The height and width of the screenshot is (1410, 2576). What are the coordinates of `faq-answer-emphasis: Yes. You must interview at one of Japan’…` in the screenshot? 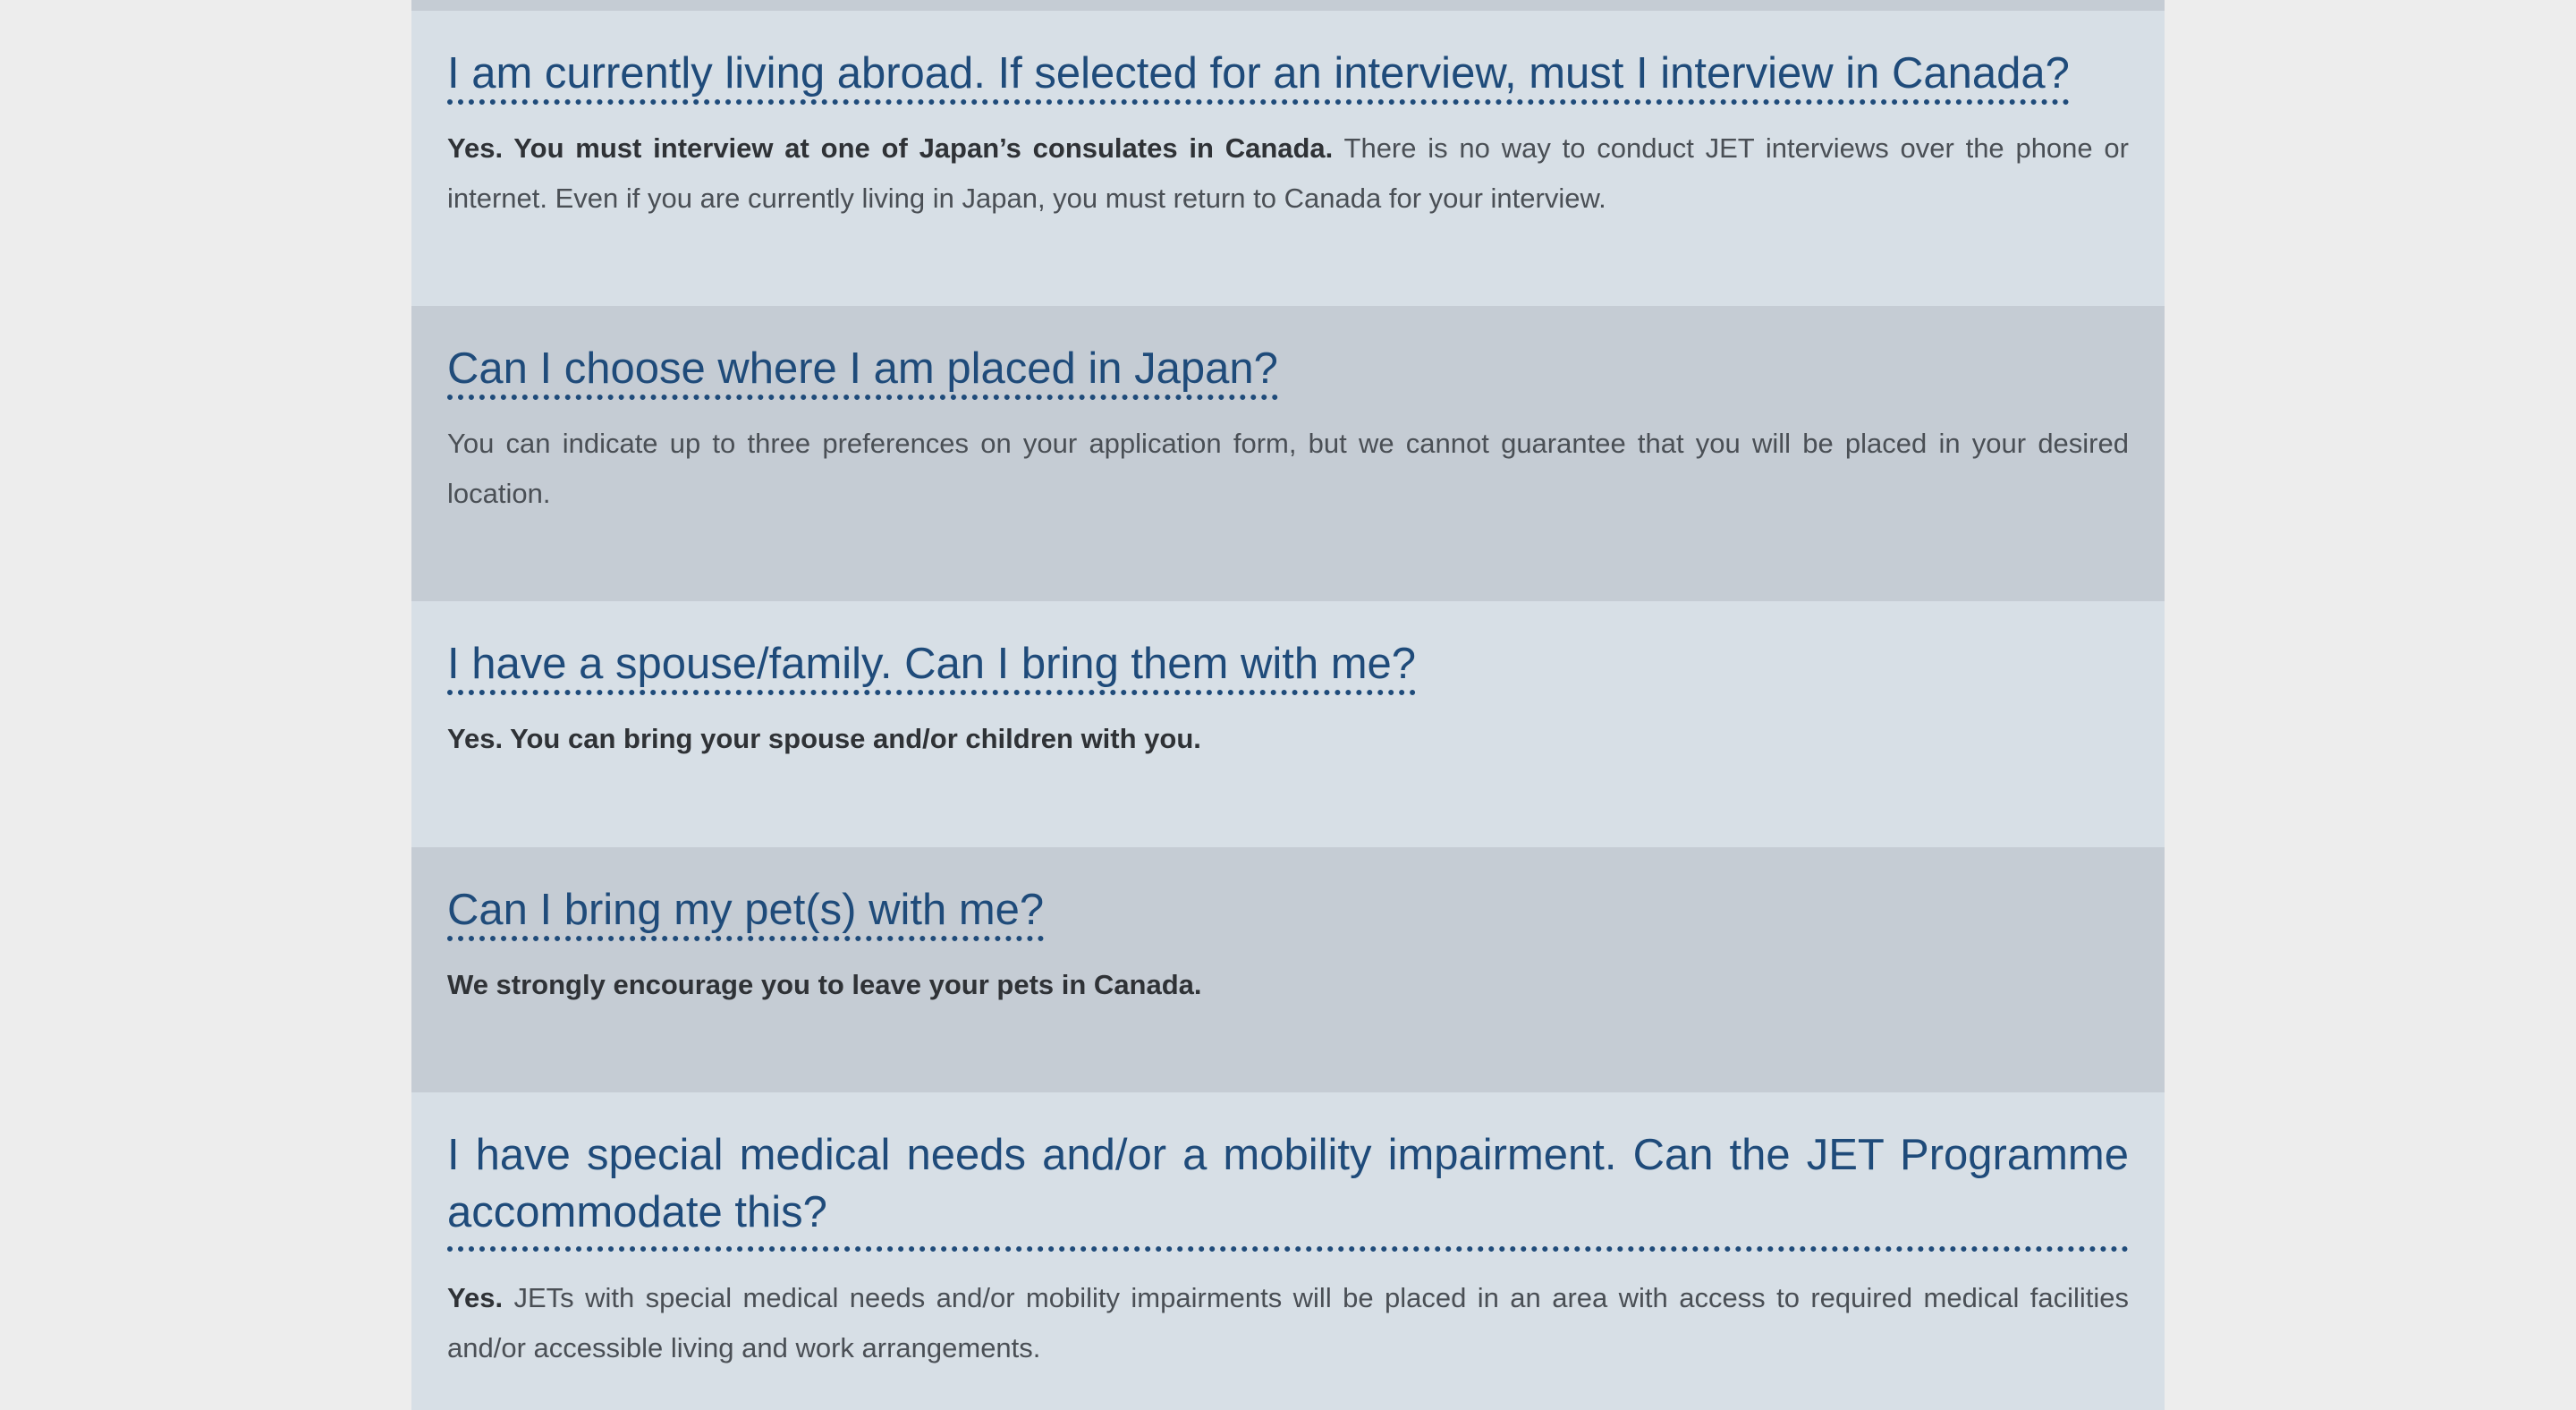 It's located at (890, 148).